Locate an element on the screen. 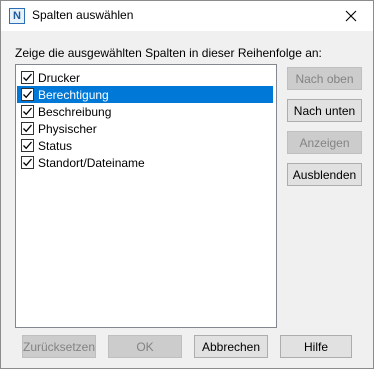  help-button: Hilfe is located at coordinates (316, 346).